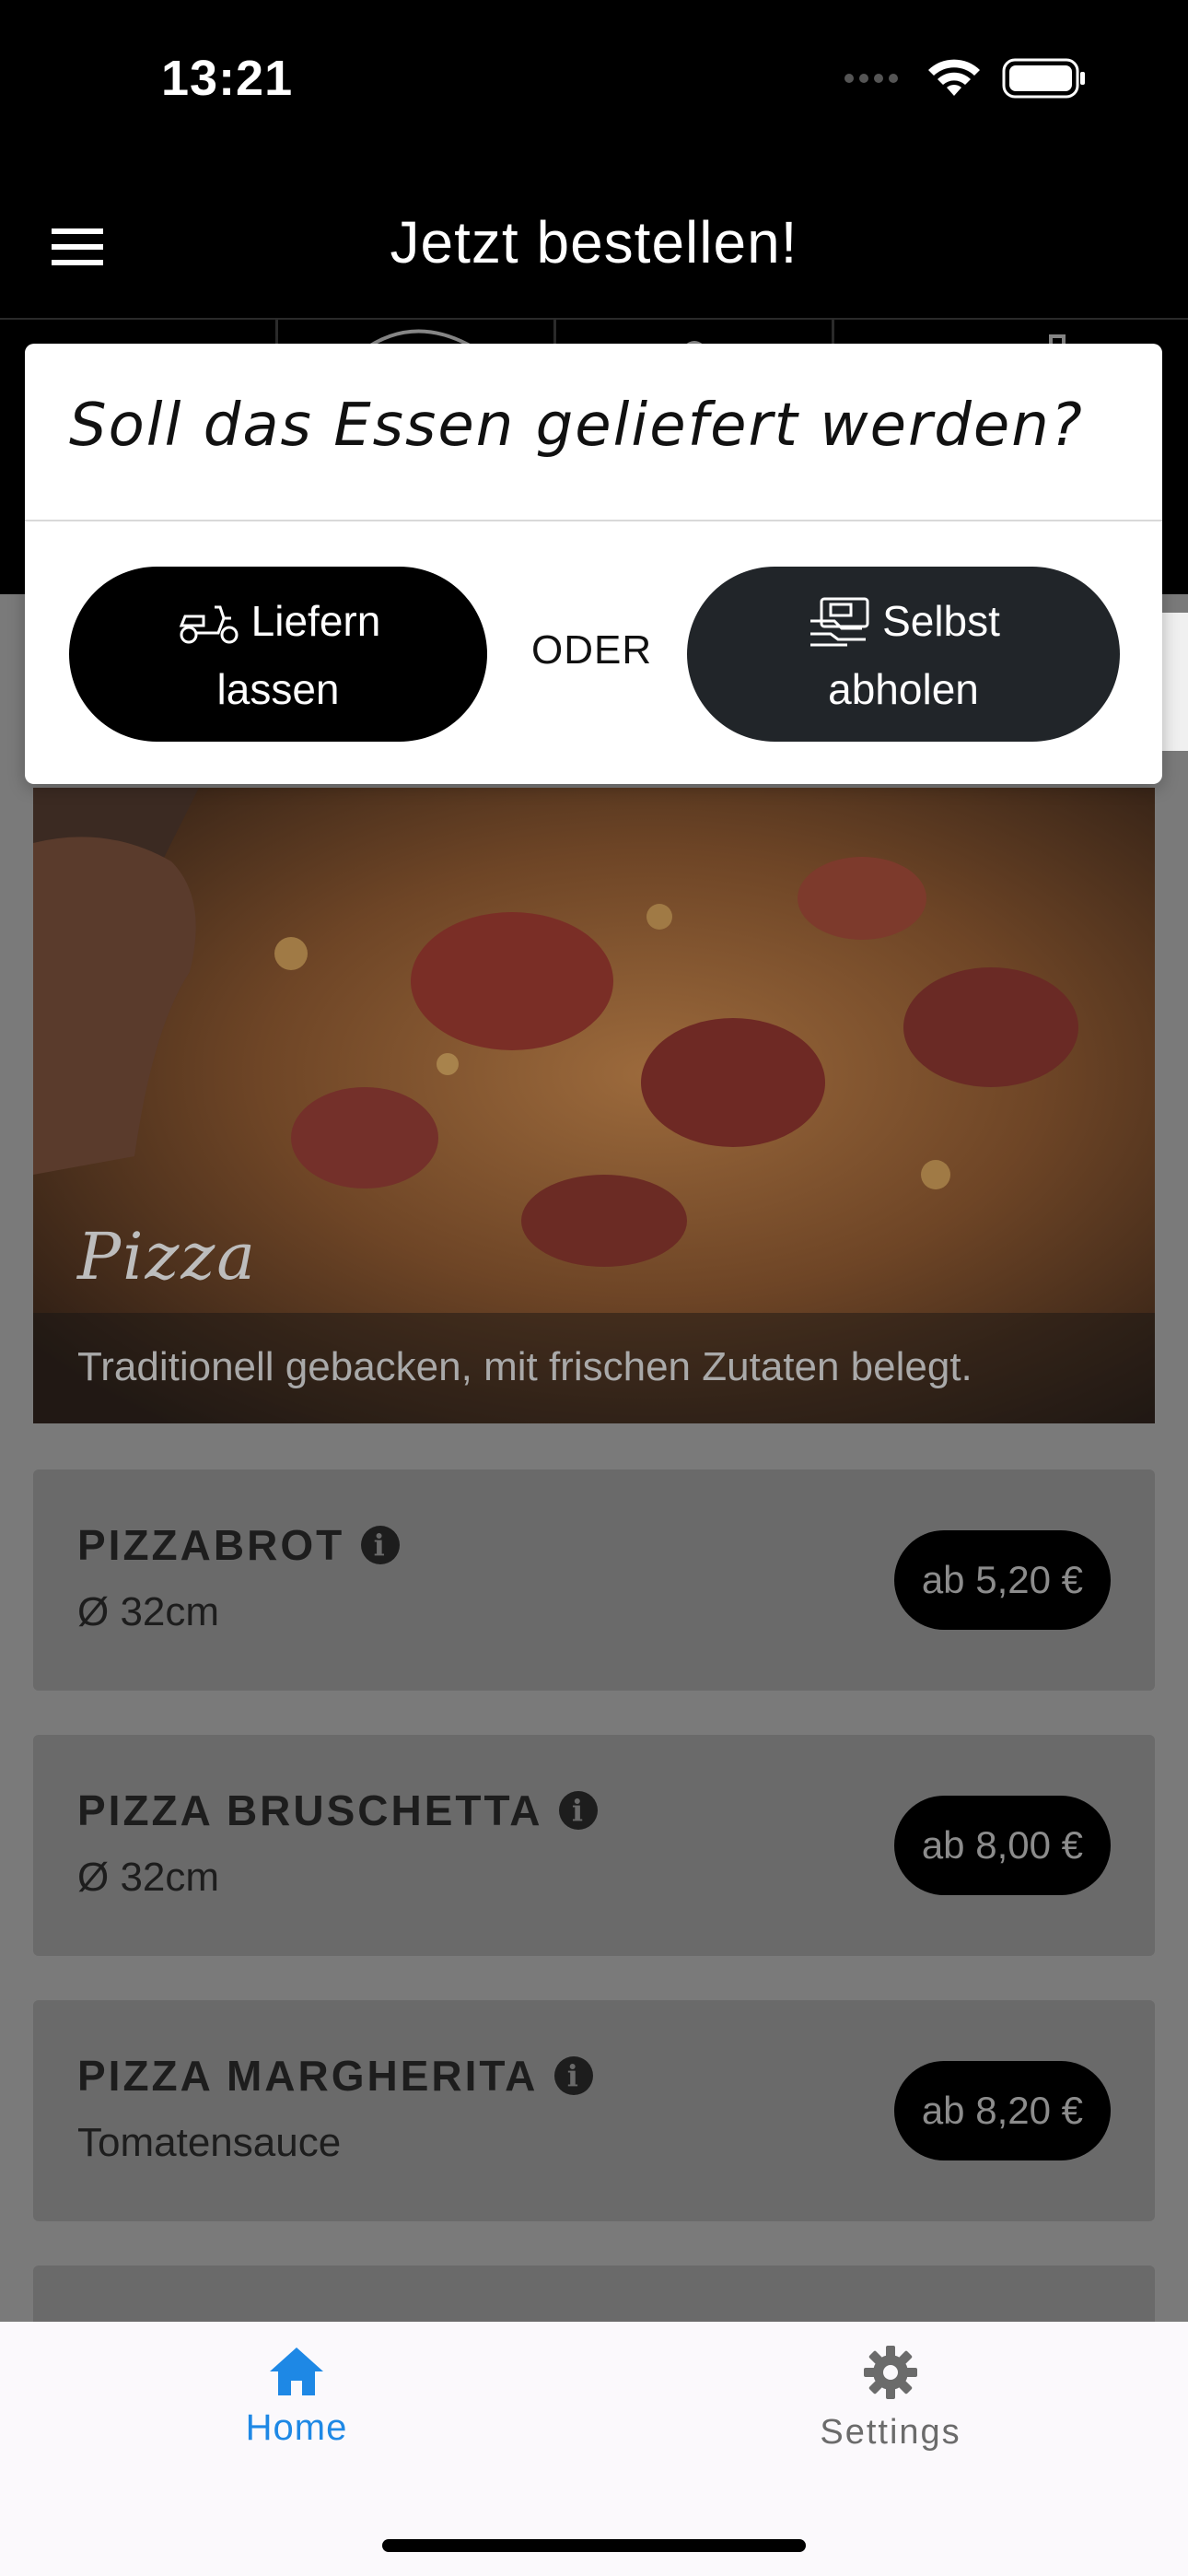  Describe the element at coordinates (1043, 78) in the screenshot. I see `battery-icon` at that location.